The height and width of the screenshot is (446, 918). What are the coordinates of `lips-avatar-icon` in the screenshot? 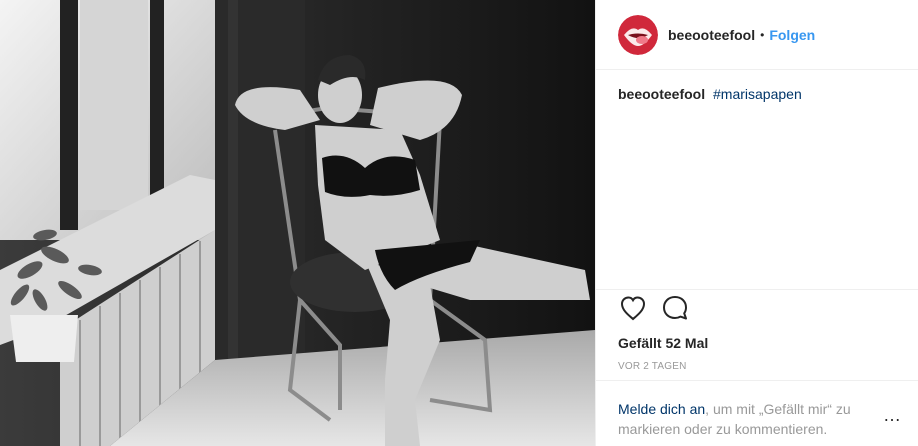 It's located at (638, 34).